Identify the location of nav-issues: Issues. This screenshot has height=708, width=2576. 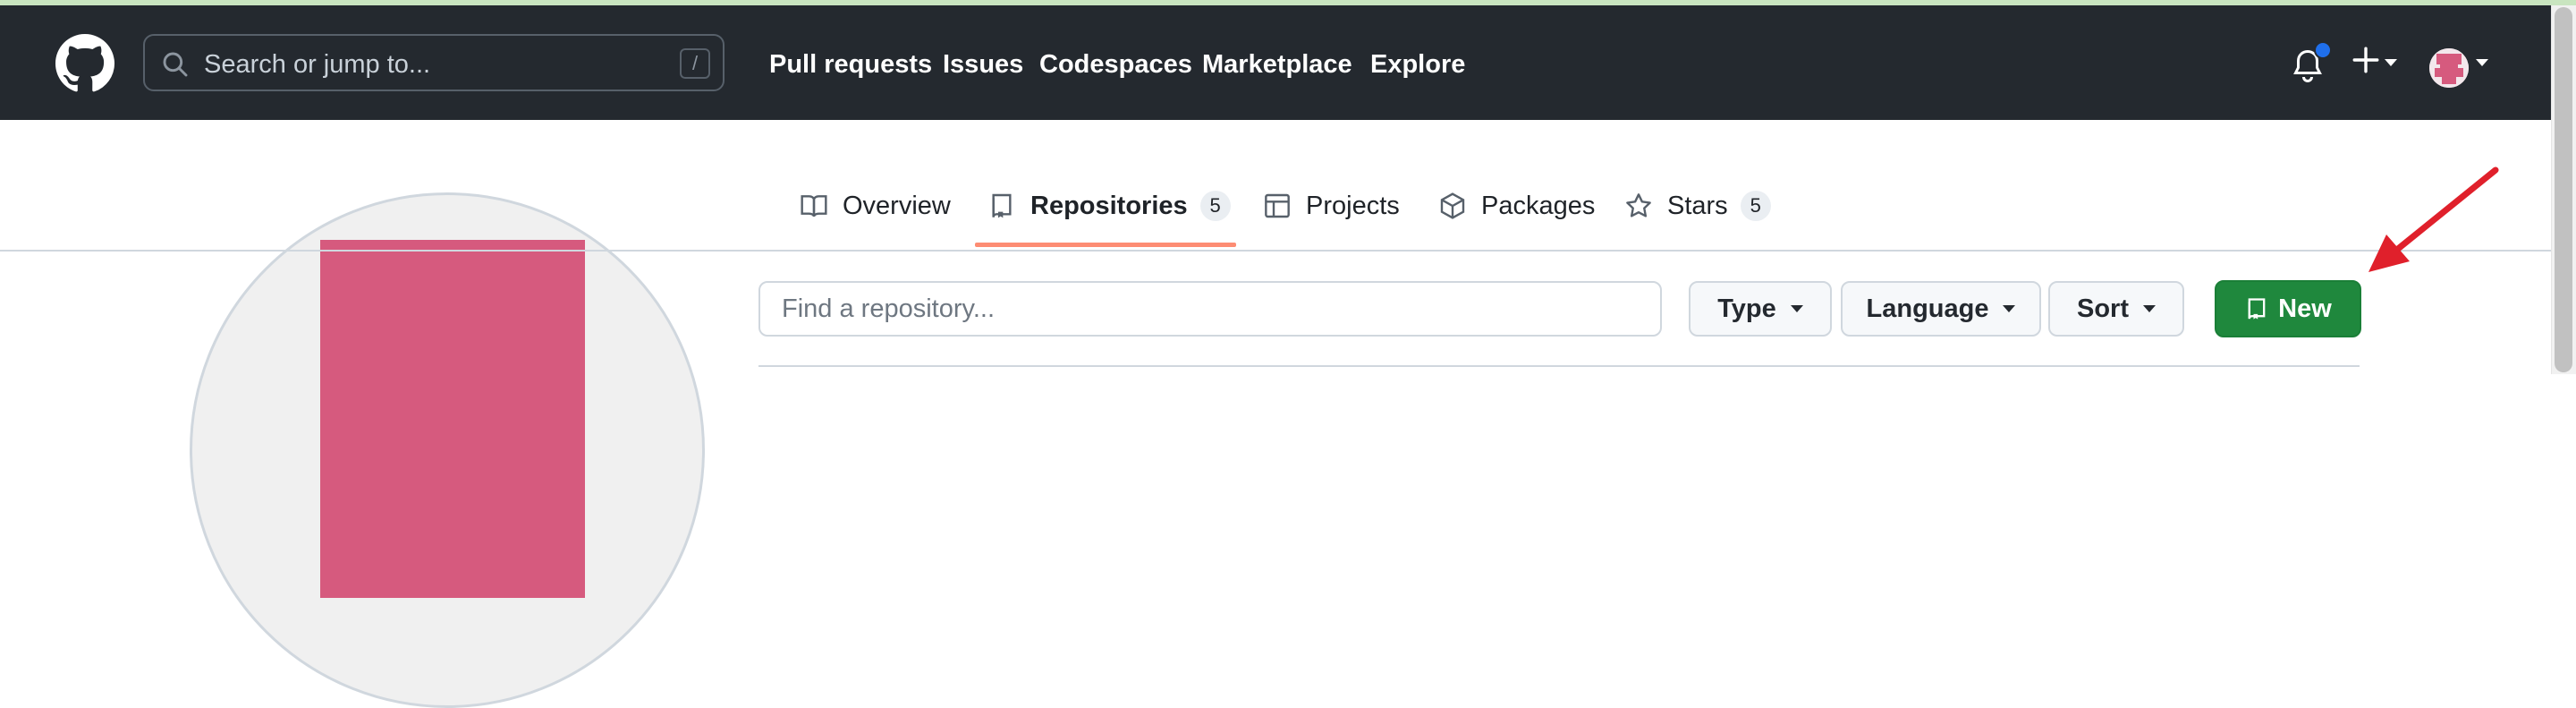
(983, 65).